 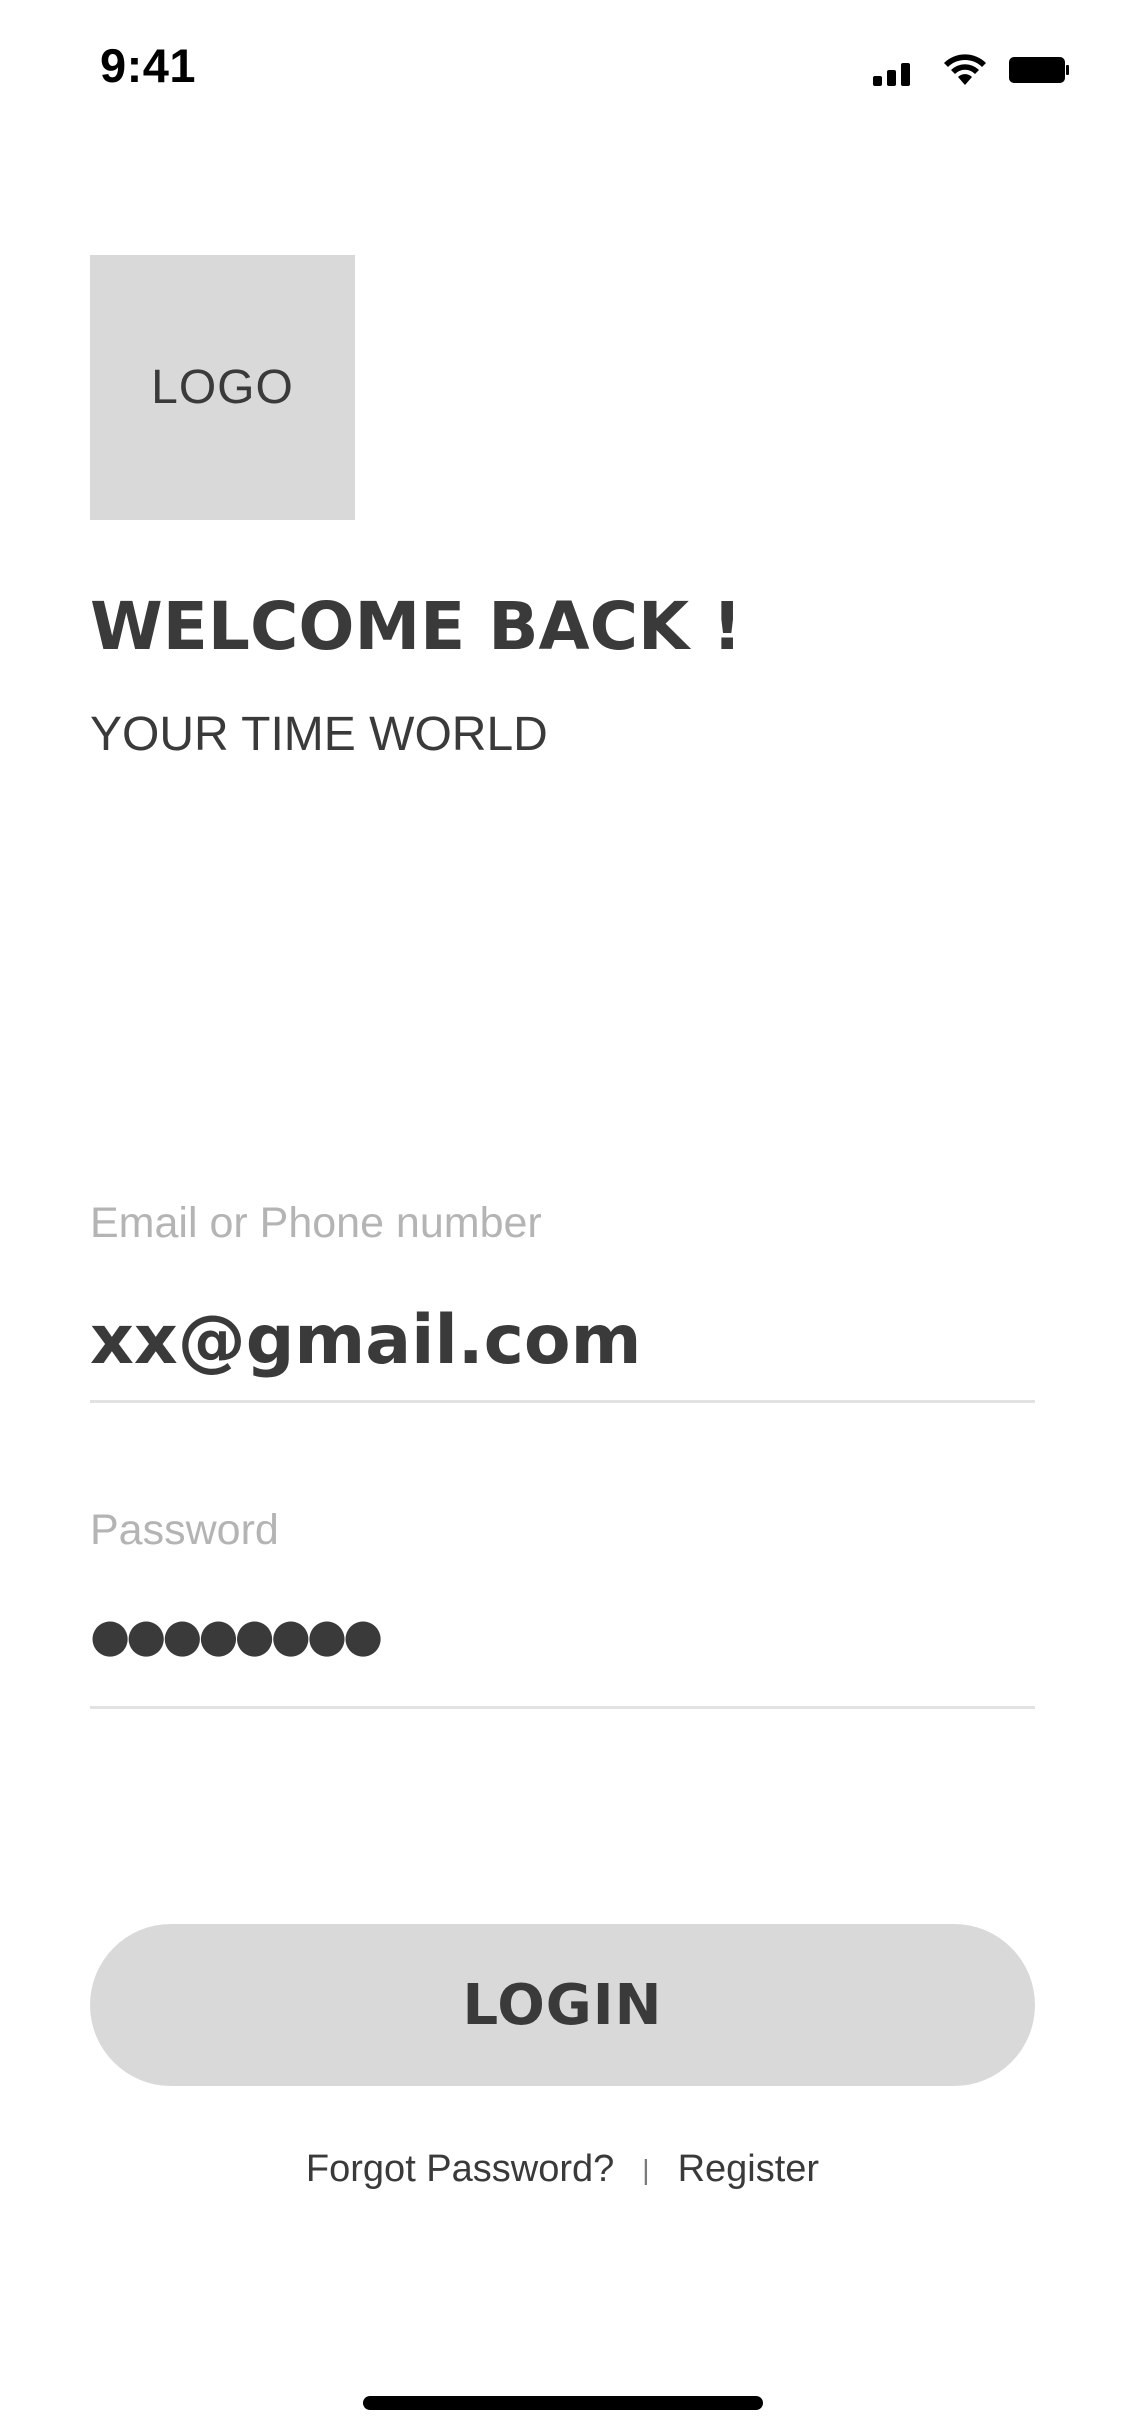 I want to click on logo: LOGO, so click(x=222, y=387).